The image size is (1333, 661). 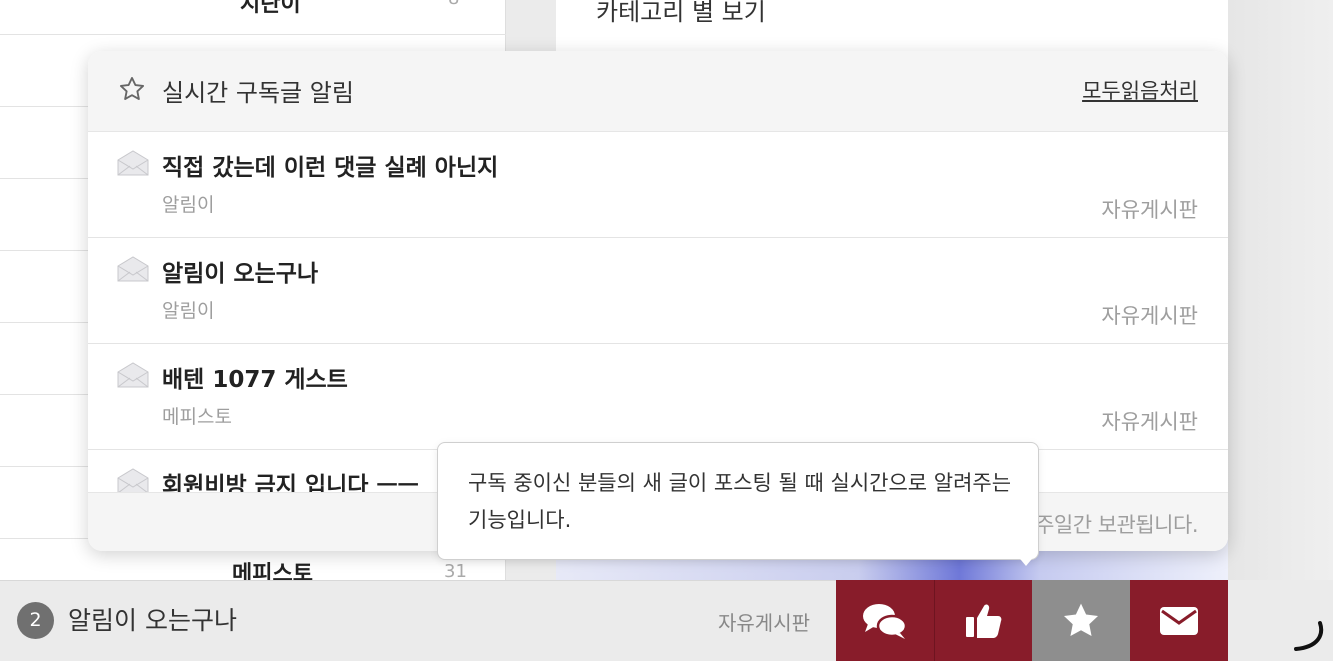 I want to click on list-author-count: 8, so click(x=453, y=4).